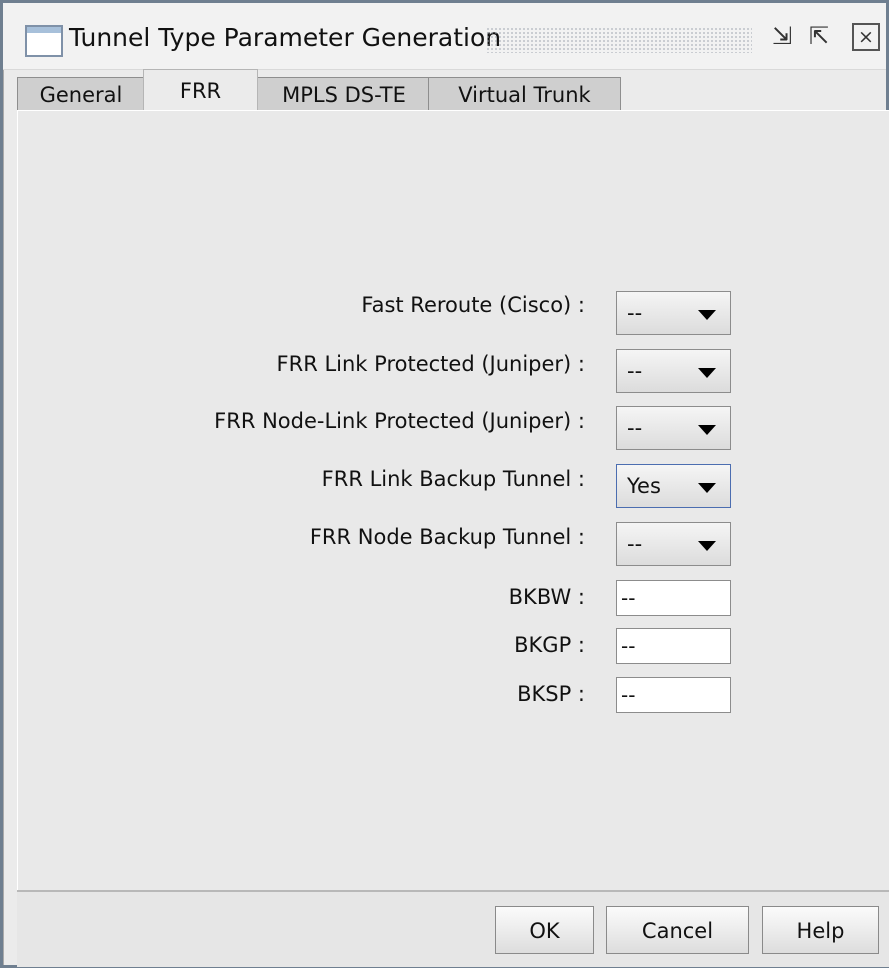 The height and width of the screenshot is (968, 889). I want to click on frr-link-protected-value: --, so click(635, 371).